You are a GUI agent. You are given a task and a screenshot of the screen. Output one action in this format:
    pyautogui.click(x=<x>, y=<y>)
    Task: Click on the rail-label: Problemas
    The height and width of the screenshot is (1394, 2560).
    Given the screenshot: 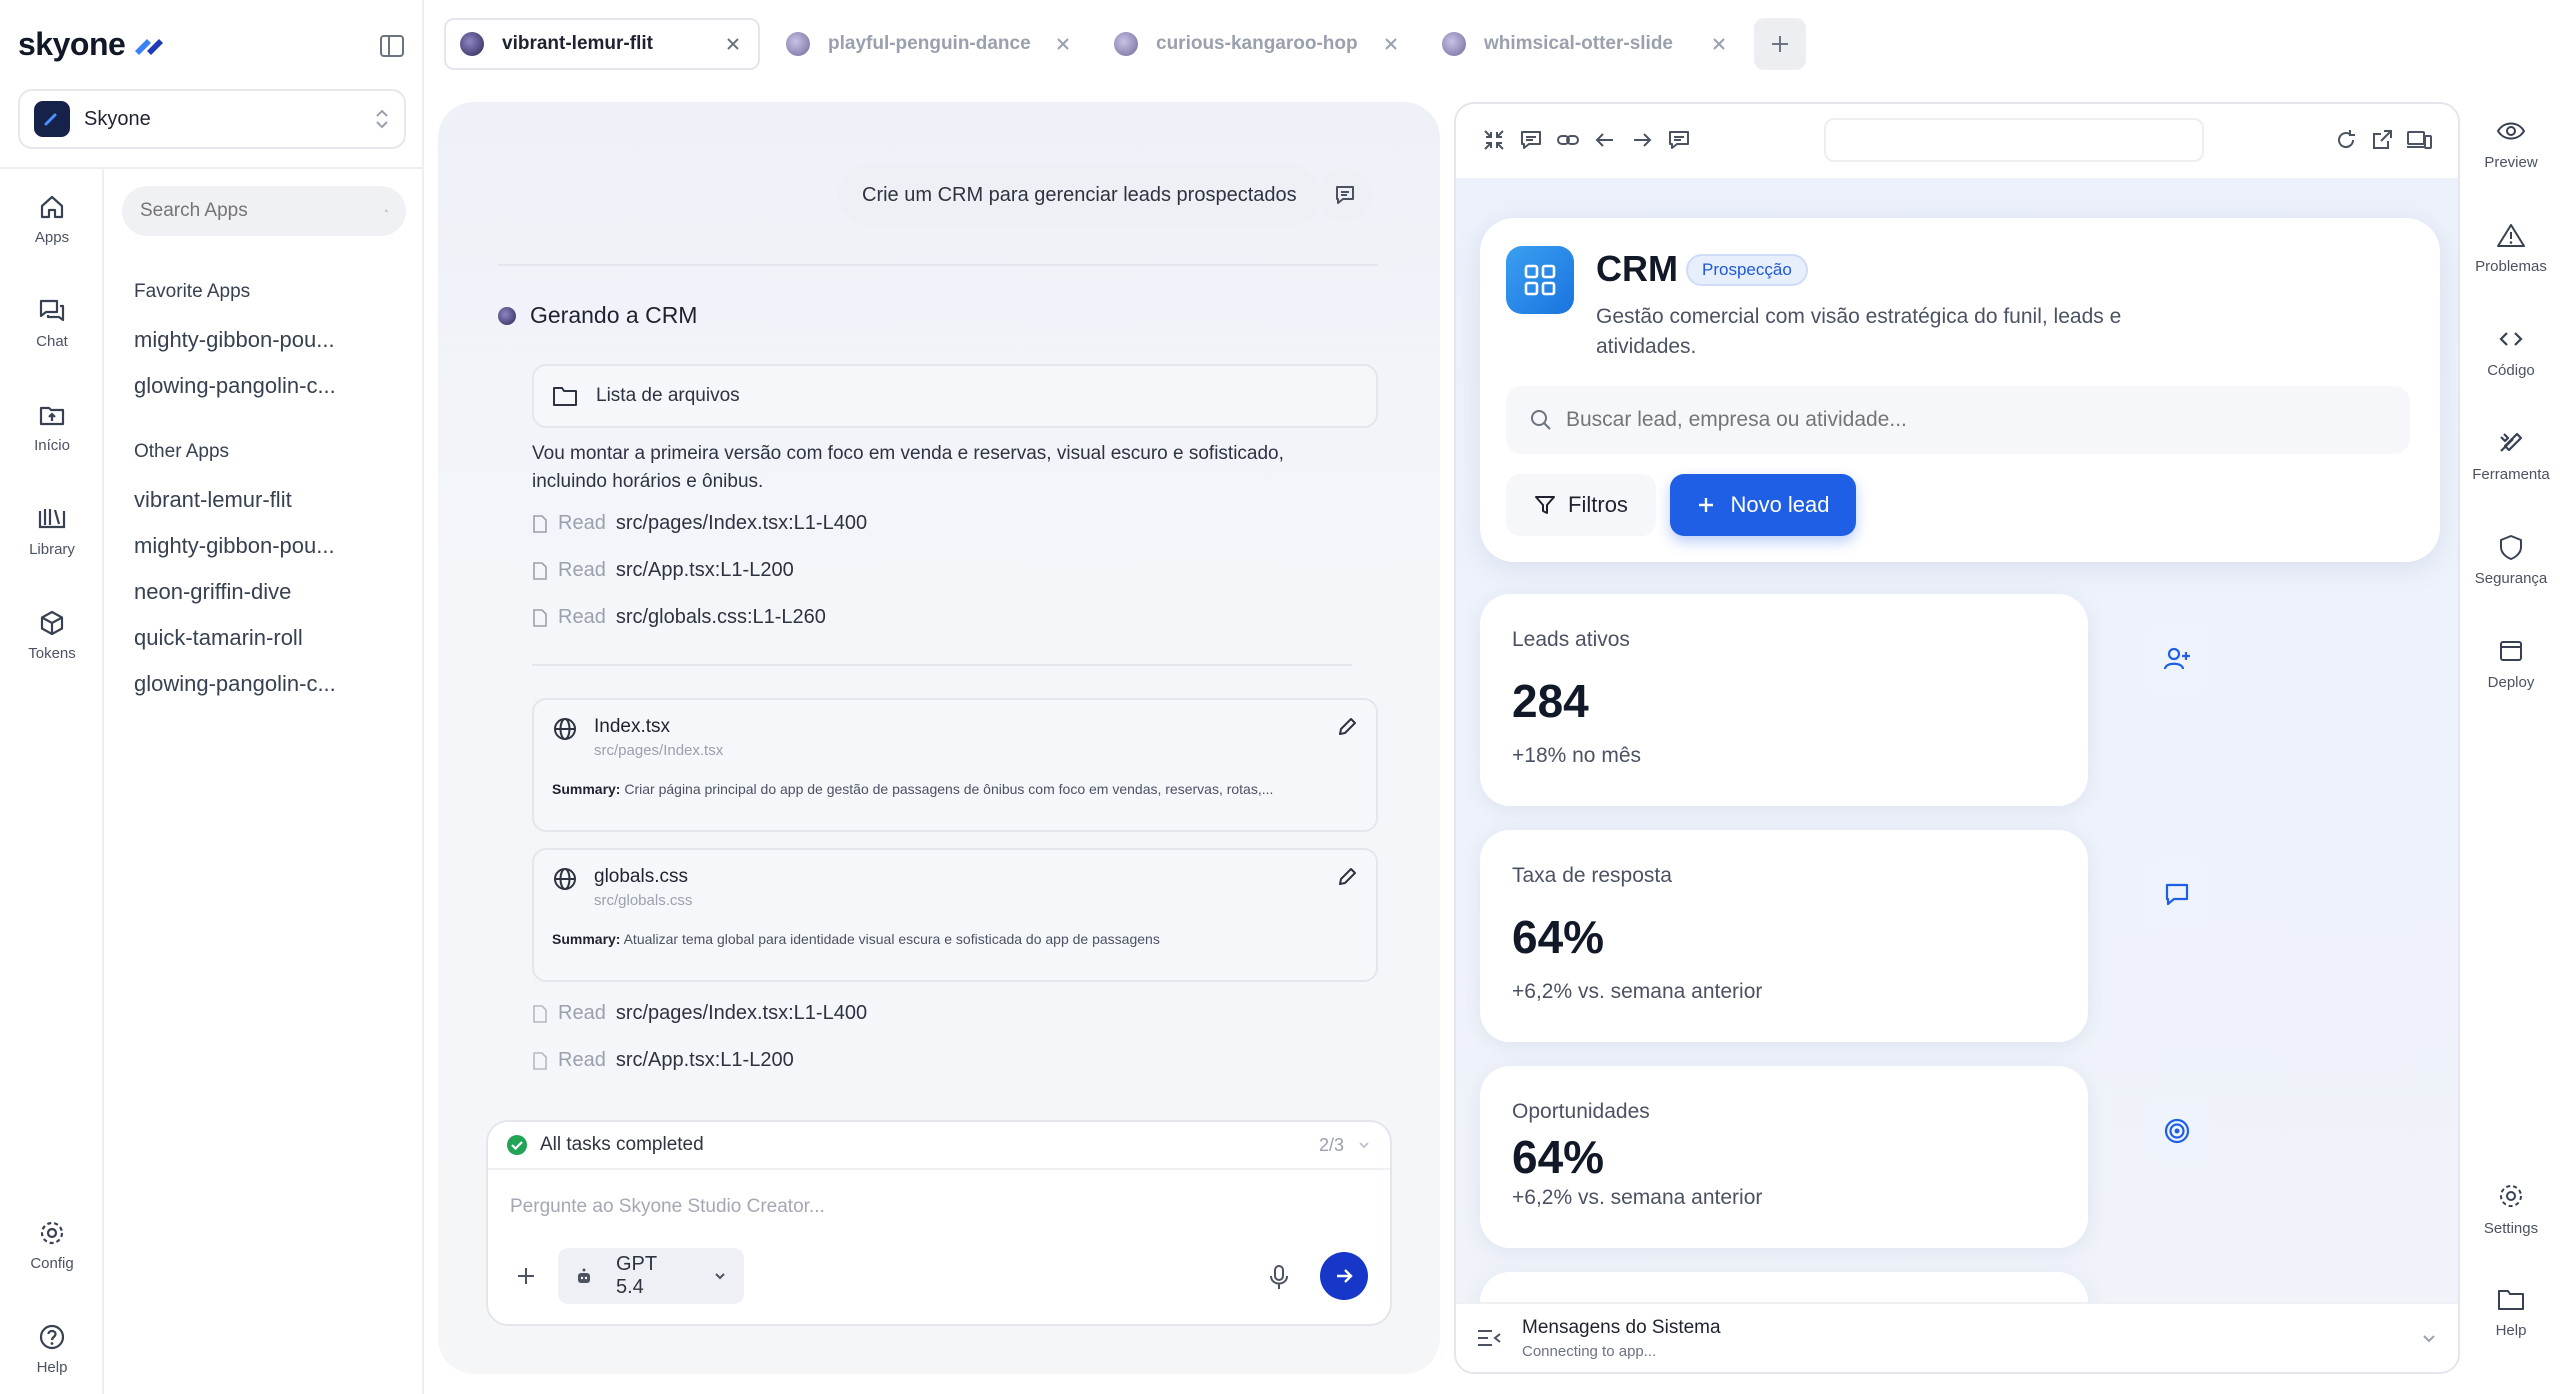 What is the action you would take?
    pyautogui.click(x=2511, y=266)
    